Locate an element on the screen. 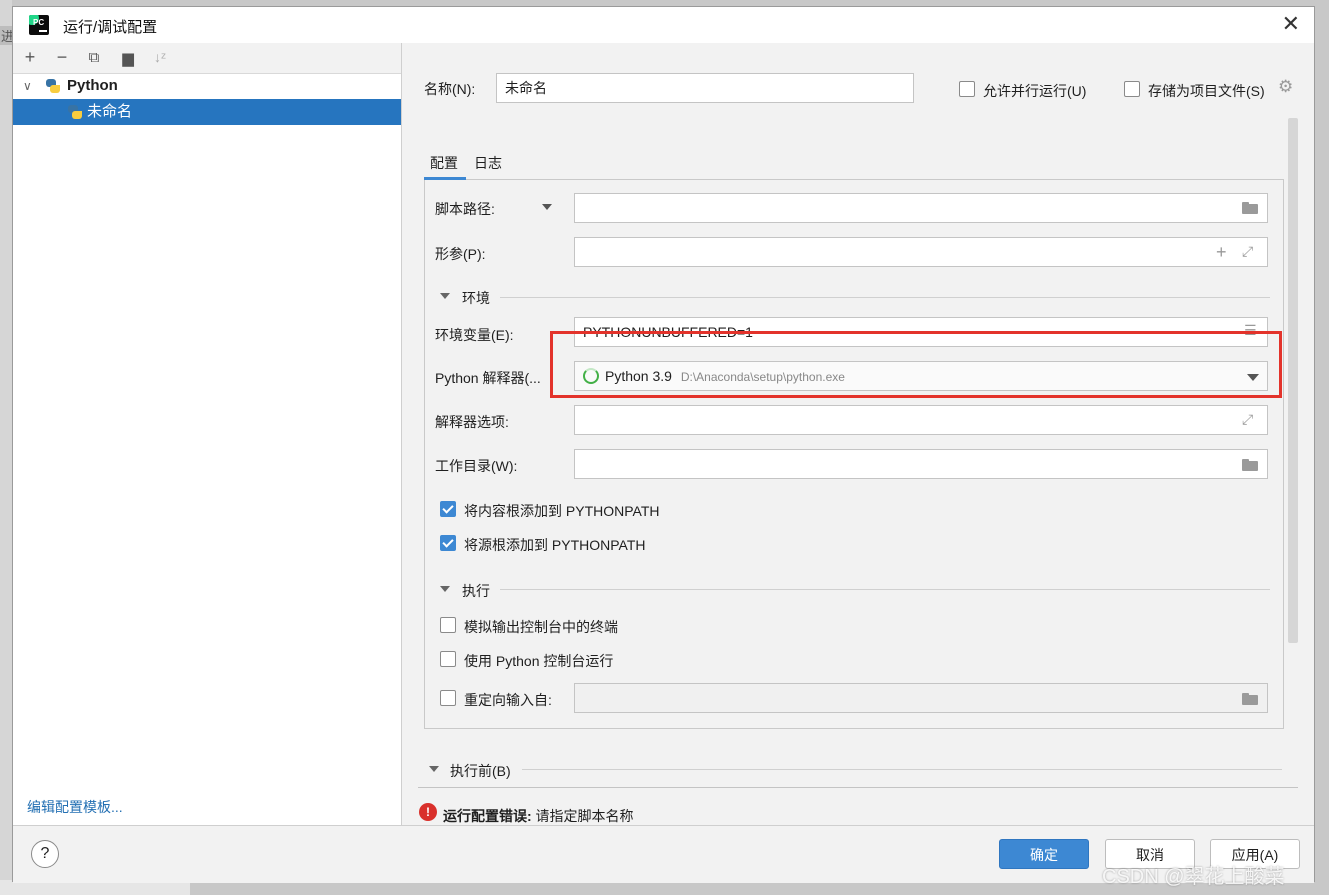 This screenshot has height=895, width=1329. store-as-file-checkbox is located at coordinates (1132, 89).